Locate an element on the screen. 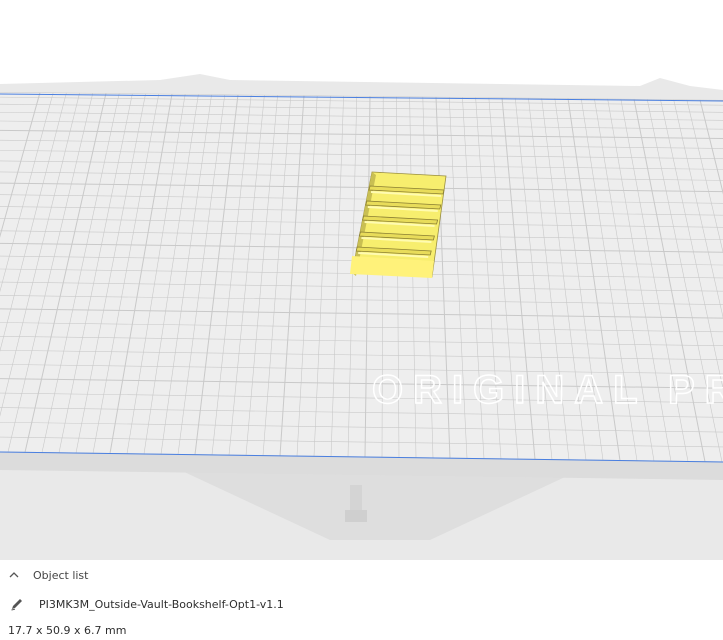 This screenshot has height=640, width=723. object-dimensions: 17.7 x 50.9 x 6.7 mm is located at coordinates (67, 630).